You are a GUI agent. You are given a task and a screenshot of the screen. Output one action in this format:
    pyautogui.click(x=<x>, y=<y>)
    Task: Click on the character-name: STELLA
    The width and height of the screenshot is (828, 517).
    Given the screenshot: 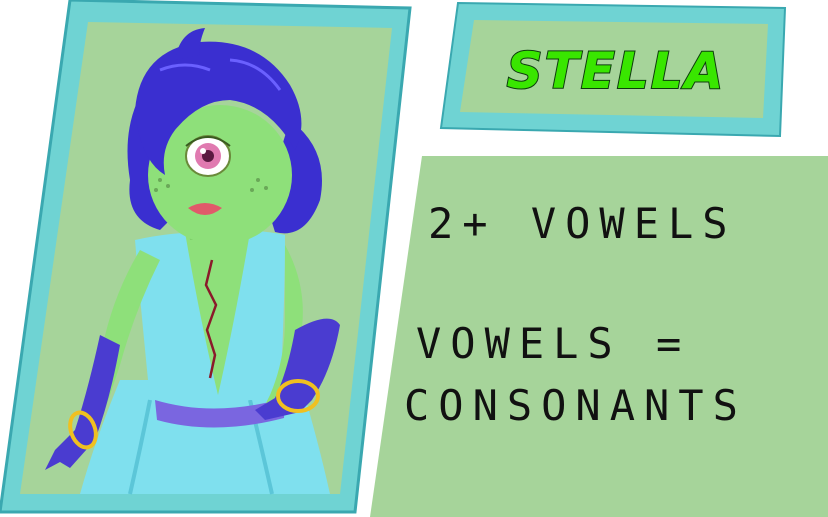 What is the action you would take?
    pyautogui.click(x=616, y=71)
    